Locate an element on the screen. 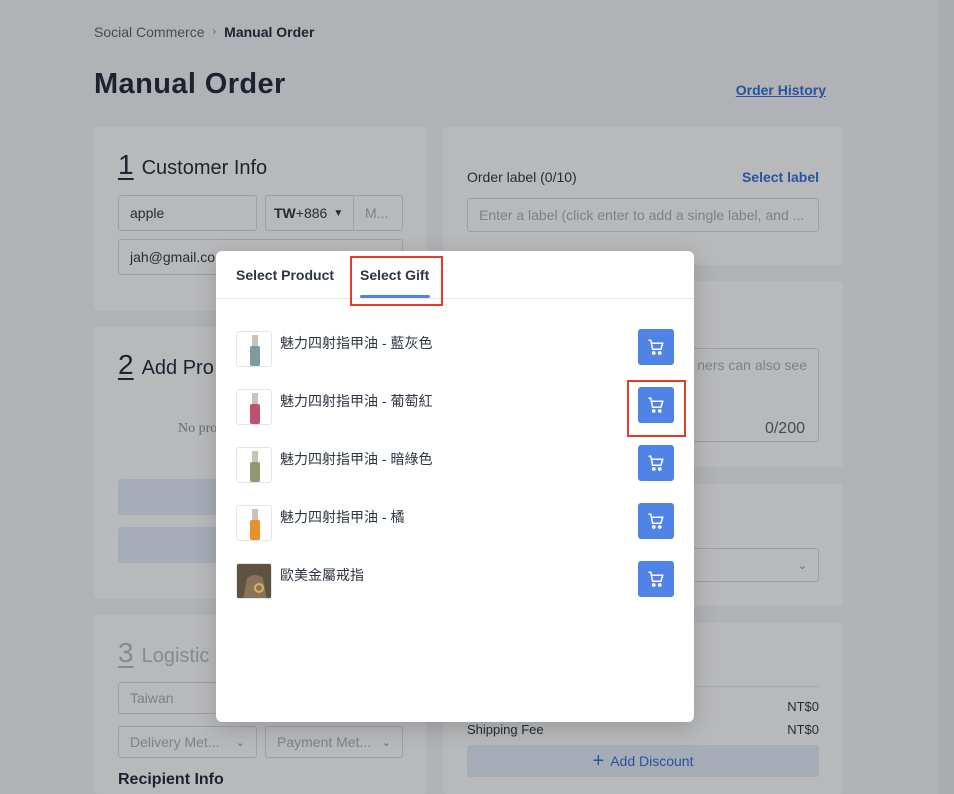 The image size is (954, 794). product-name: 魅力四射指甲油 - 橘 is located at coordinates (342, 517).